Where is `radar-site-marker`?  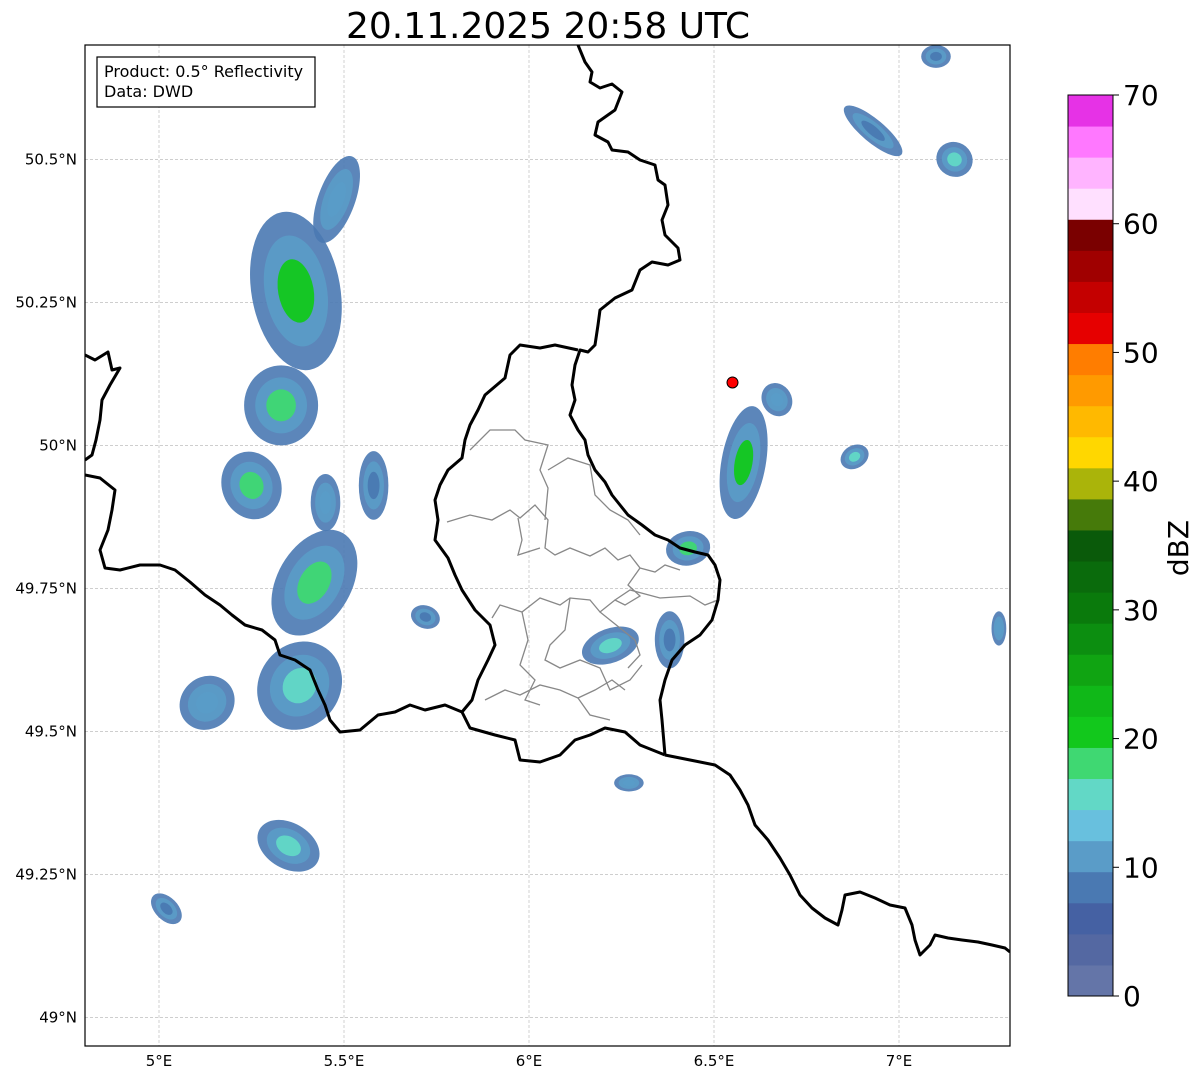 radar-site-marker is located at coordinates (732, 382).